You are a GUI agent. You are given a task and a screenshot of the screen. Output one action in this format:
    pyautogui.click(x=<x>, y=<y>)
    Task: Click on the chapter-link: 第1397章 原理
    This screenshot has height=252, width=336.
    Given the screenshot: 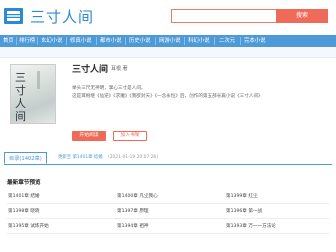 What is the action you would take?
    pyautogui.click(x=133, y=212)
    